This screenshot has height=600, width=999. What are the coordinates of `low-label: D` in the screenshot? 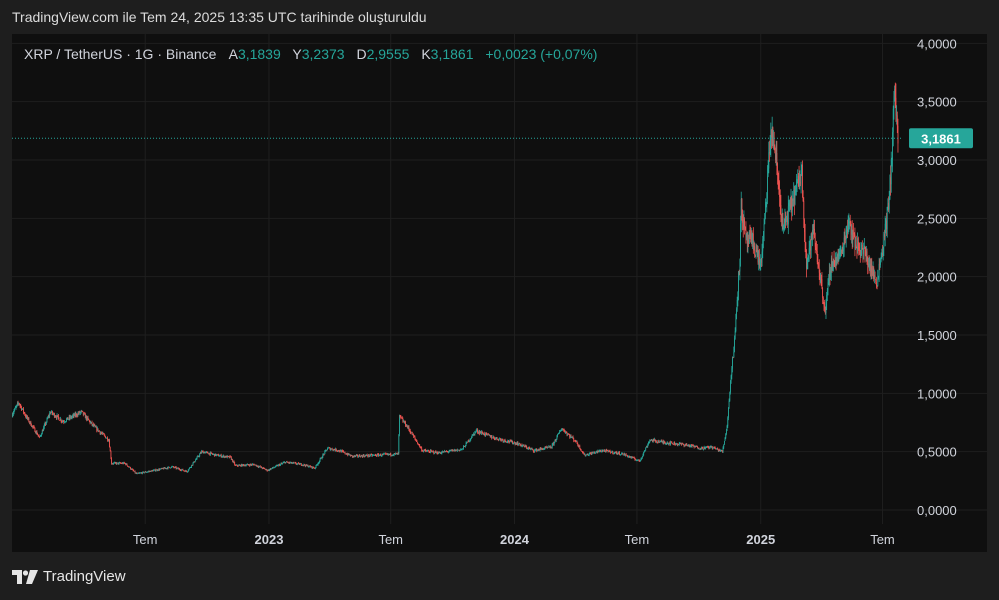 It's located at (361, 54).